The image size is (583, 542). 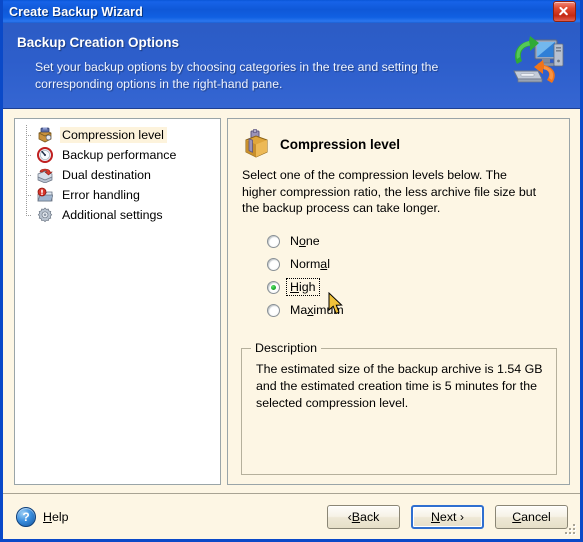 What do you see at coordinates (76, 11) in the screenshot?
I see `window-title: Create Backup Wizard` at bounding box center [76, 11].